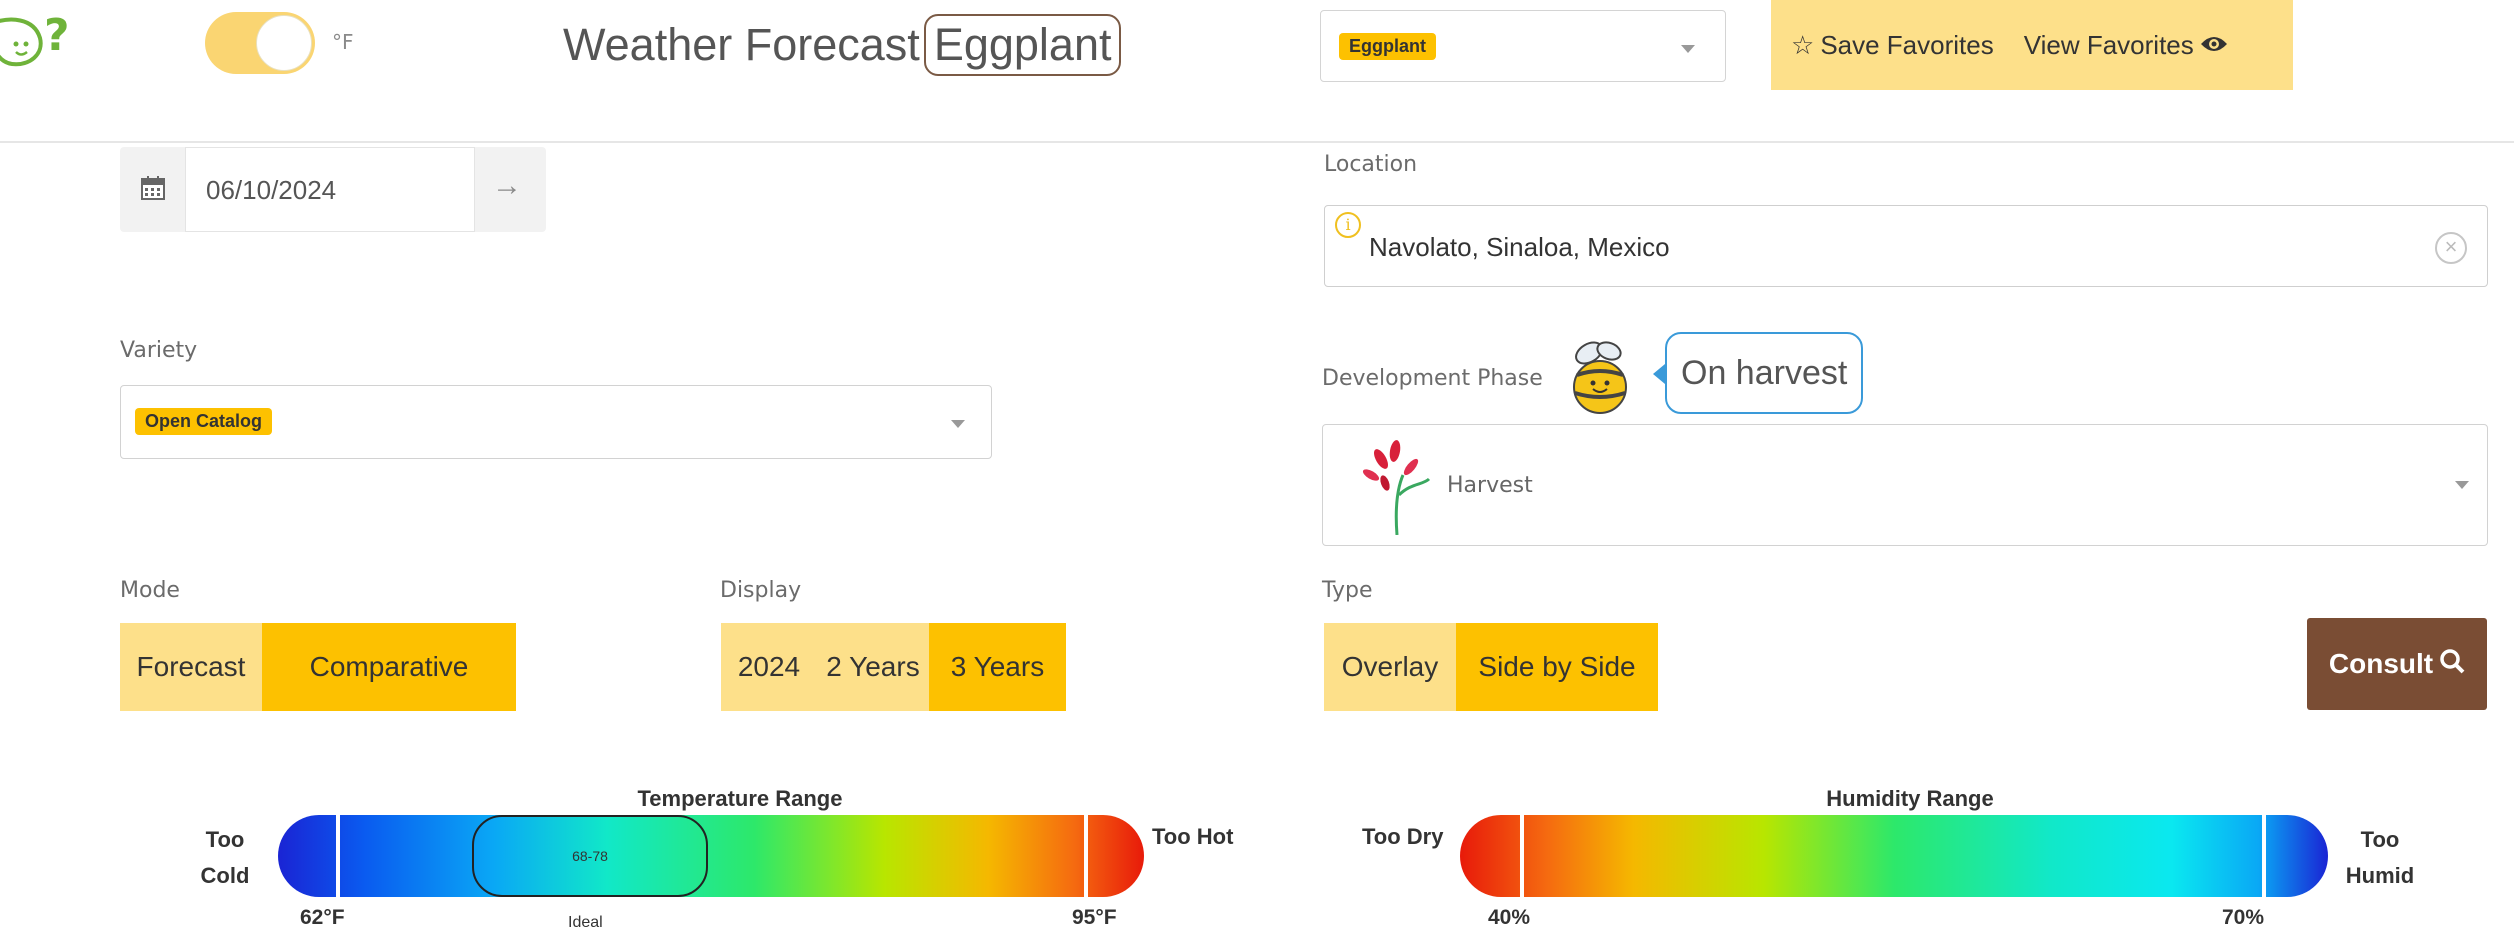 This screenshot has width=2514, height=938. Describe the element at coordinates (2108, 44) in the screenshot. I see `view-favorites-label: View Favorites` at that location.